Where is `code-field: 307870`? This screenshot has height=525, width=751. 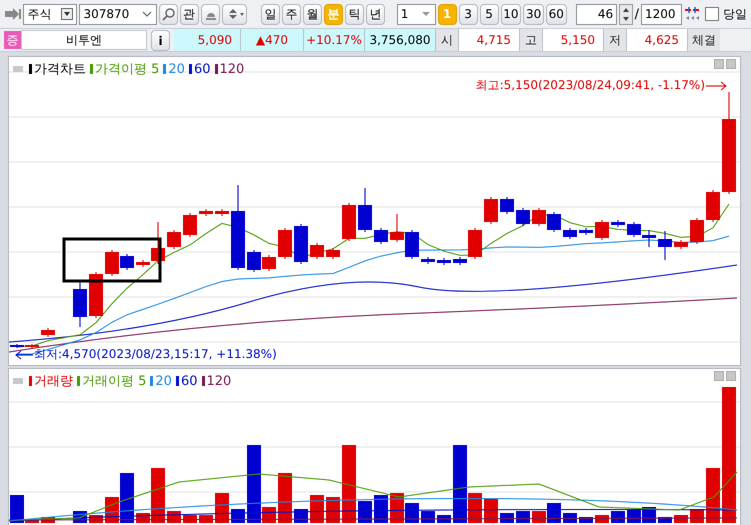 code-field: 307870 is located at coordinates (118, 14).